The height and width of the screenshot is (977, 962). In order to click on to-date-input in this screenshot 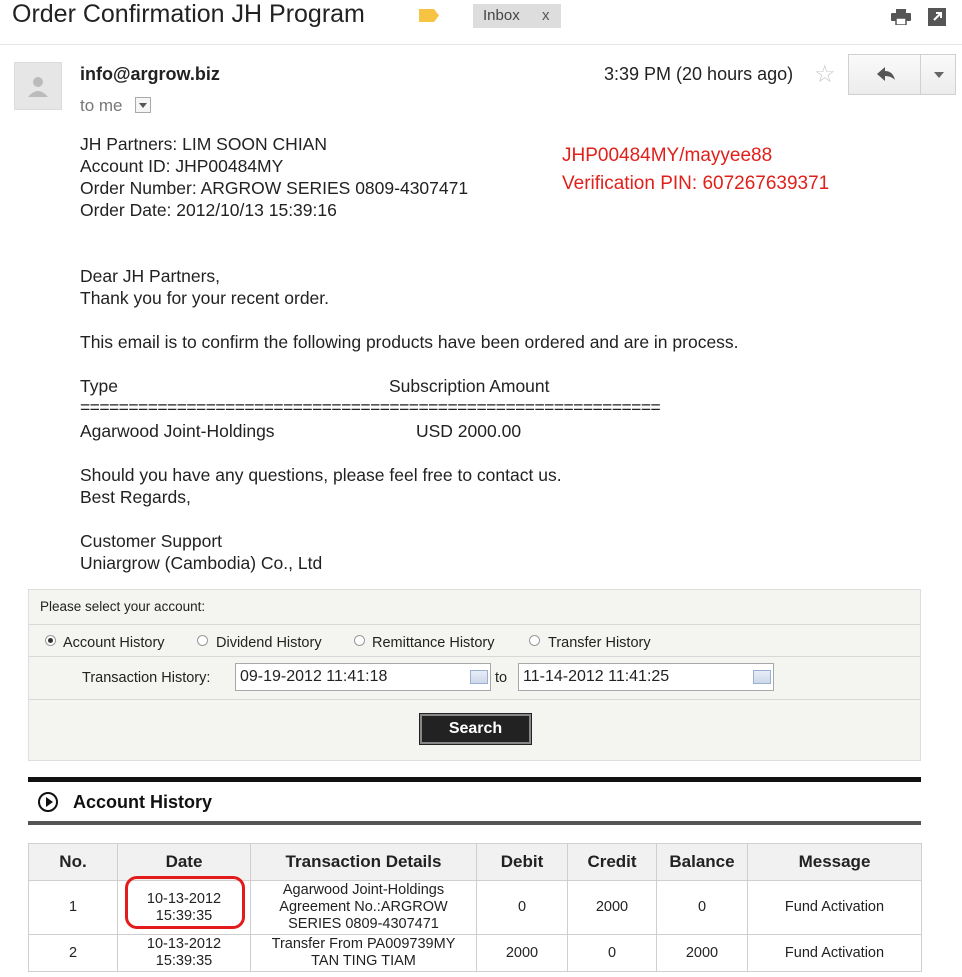, I will do `click(646, 677)`.